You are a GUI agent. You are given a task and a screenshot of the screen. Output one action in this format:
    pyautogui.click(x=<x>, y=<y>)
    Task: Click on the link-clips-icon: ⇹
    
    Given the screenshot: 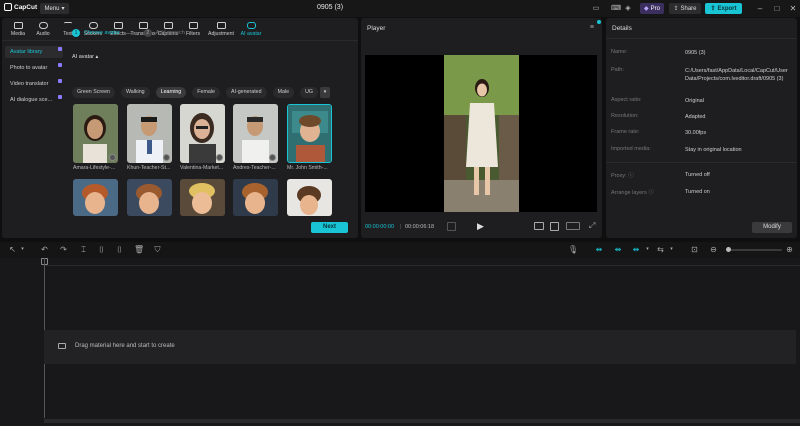 What is the action you would take?
    pyautogui.click(x=618, y=249)
    